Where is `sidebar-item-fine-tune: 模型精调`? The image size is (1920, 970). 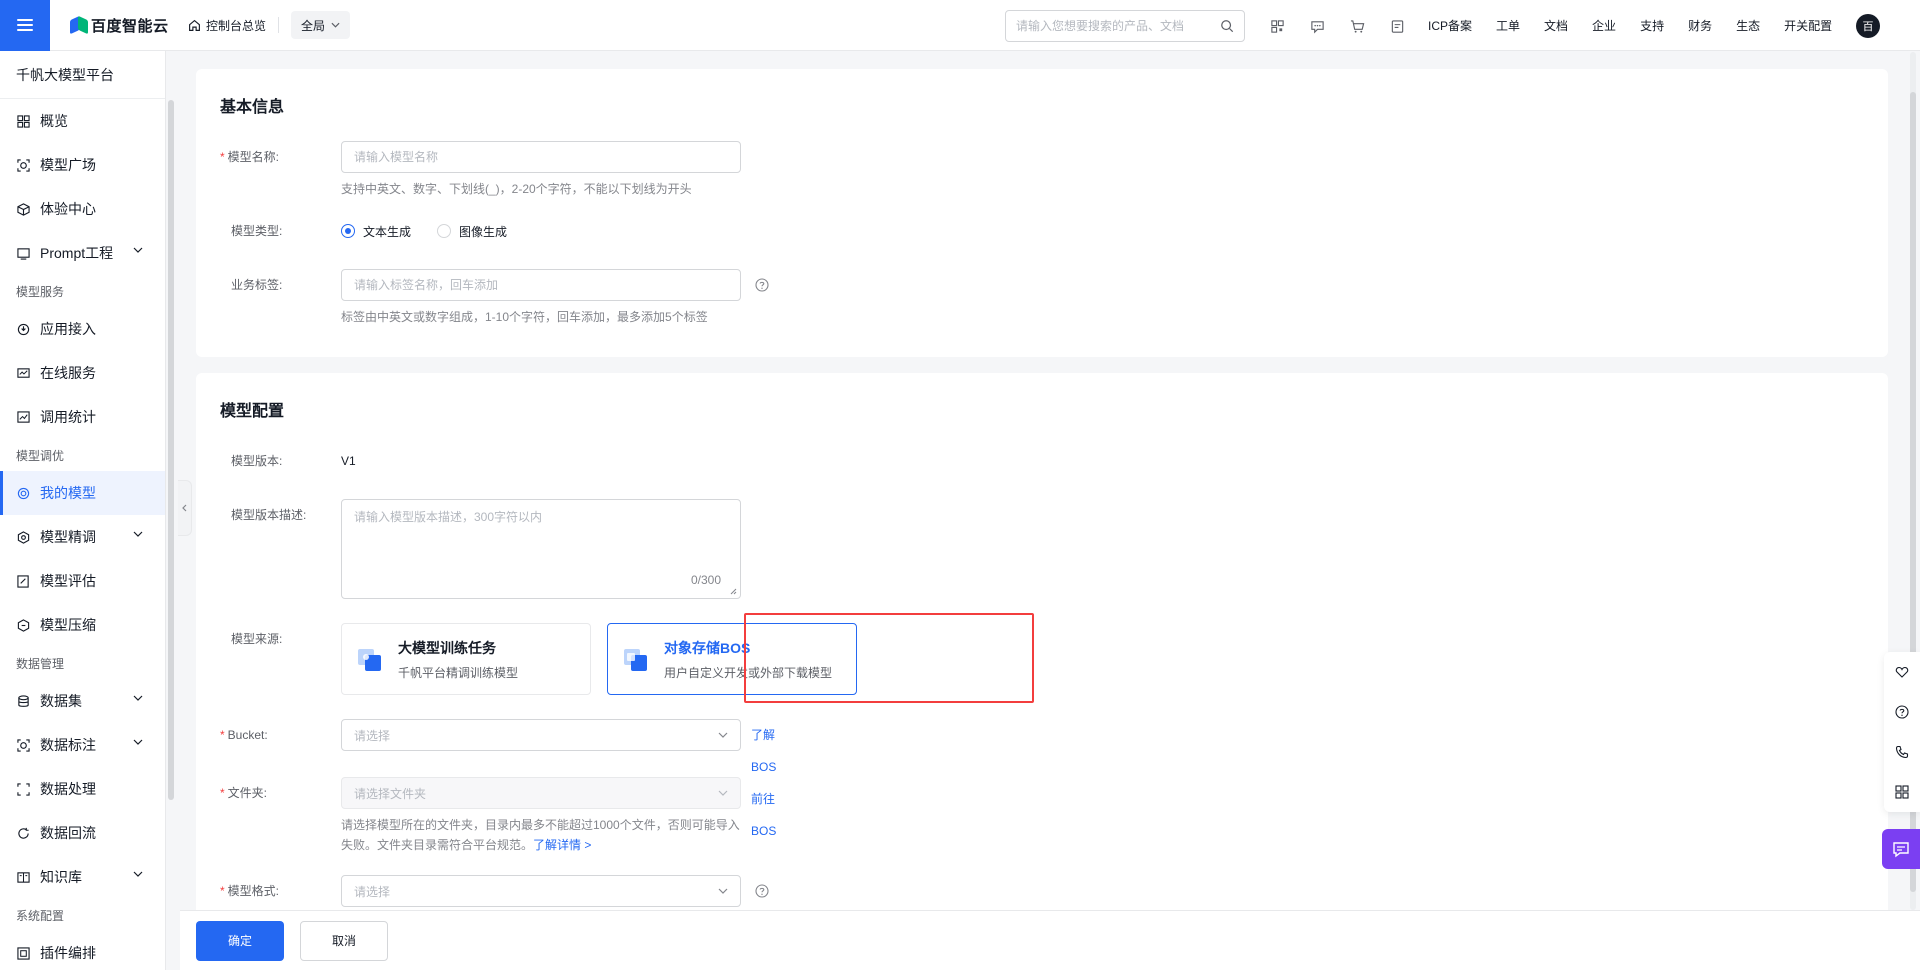 sidebar-item-fine-tune: 模型精调 is located at coordinates (82, 537).